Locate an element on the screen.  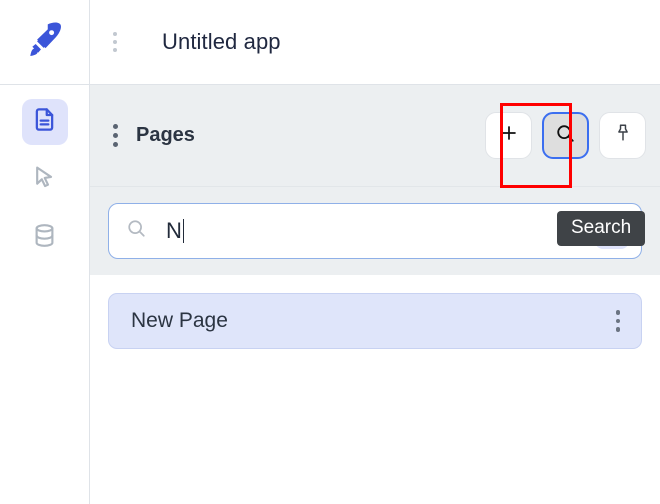
document-icon is located at coordinates (44, 122).